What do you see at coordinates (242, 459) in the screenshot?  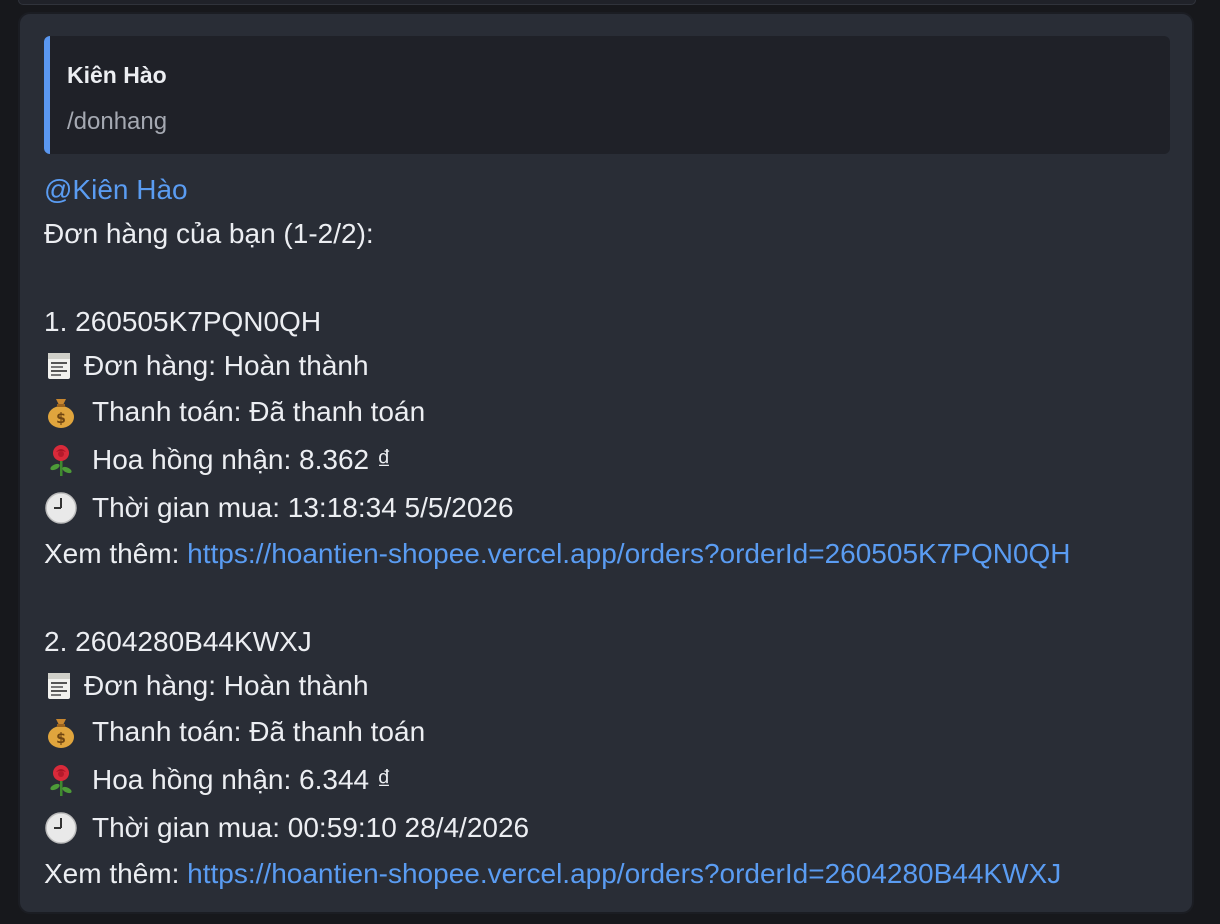 I see `order-commission: Hoa hồng nhận: 8.362 ₫` at bounding box center [242, 459].